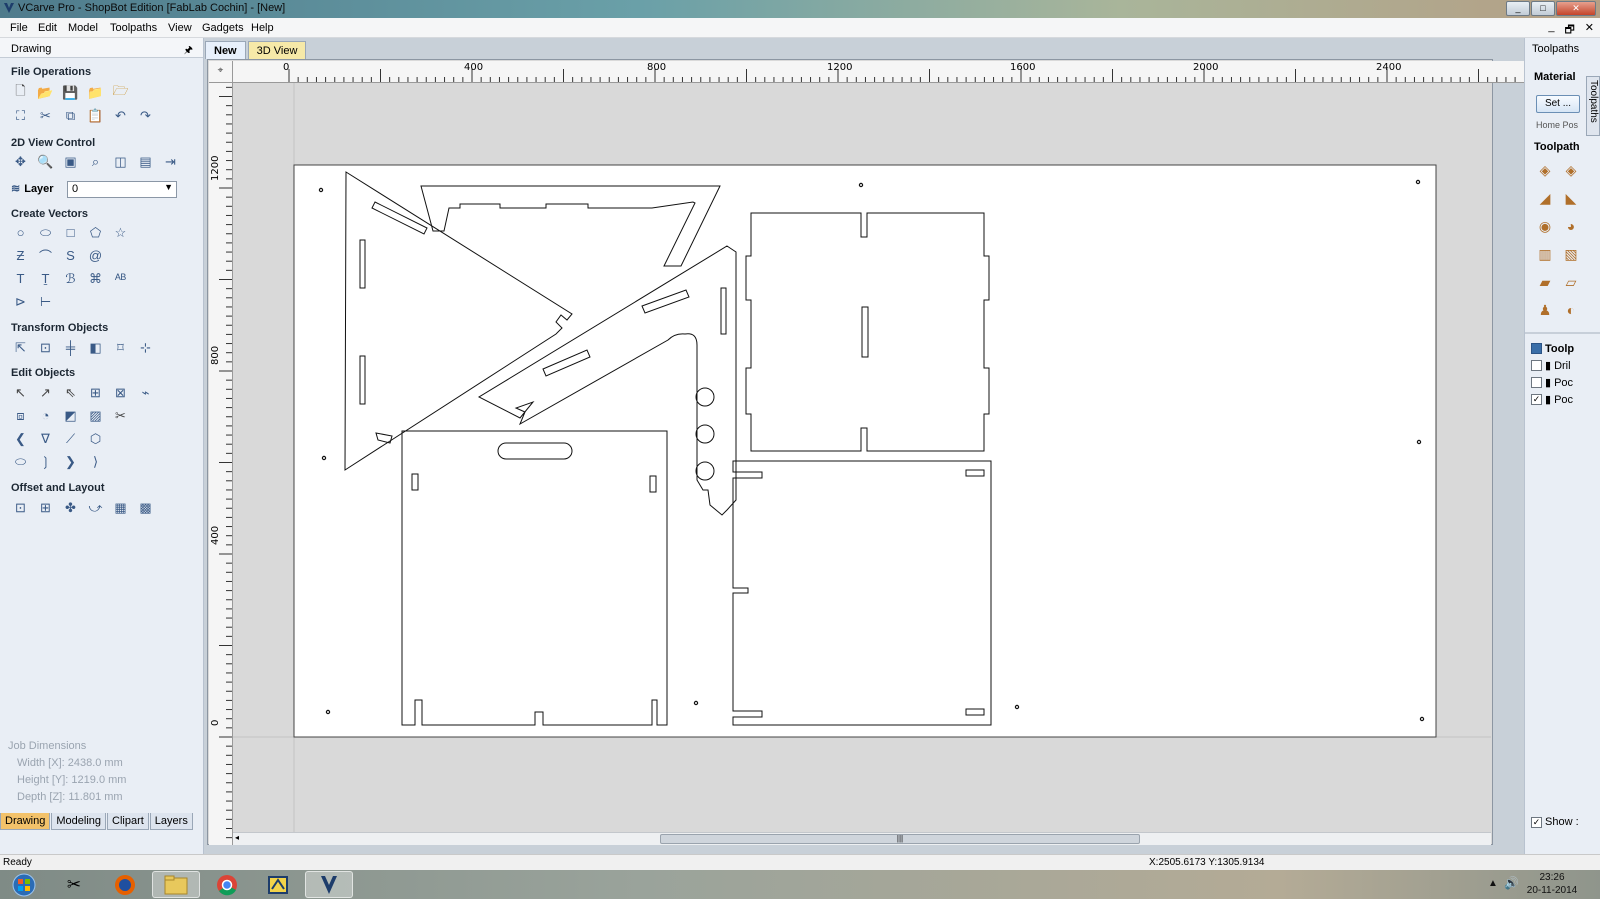 Image resolution: width=1600 pixels, height=899 pixels. Describe the element at coordinates (95, 507) in the screenshot. I see `copy-along-vector-icon: ⤻` at that location.